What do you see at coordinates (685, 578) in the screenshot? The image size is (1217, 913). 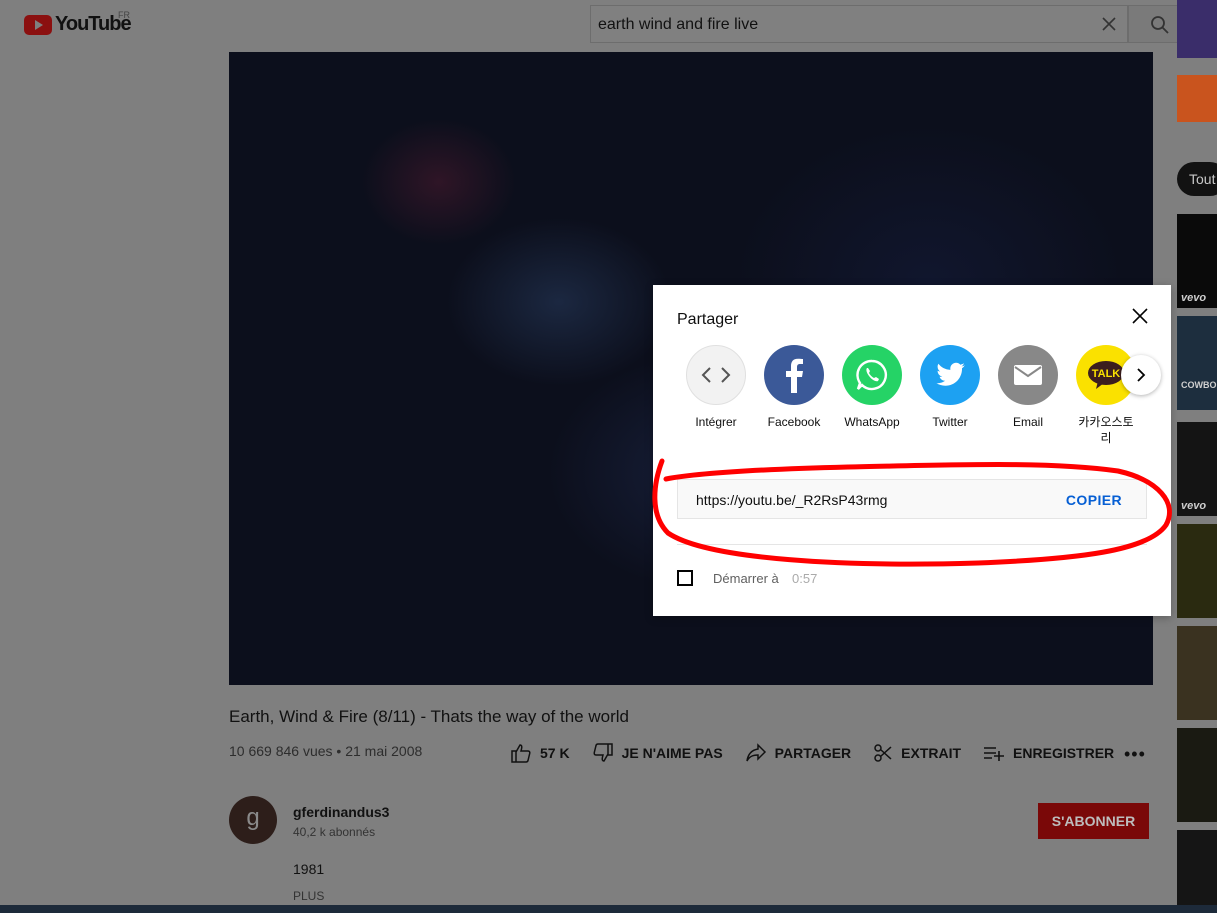 I see `start-at-checkbox` at bounding box center [685, 578].